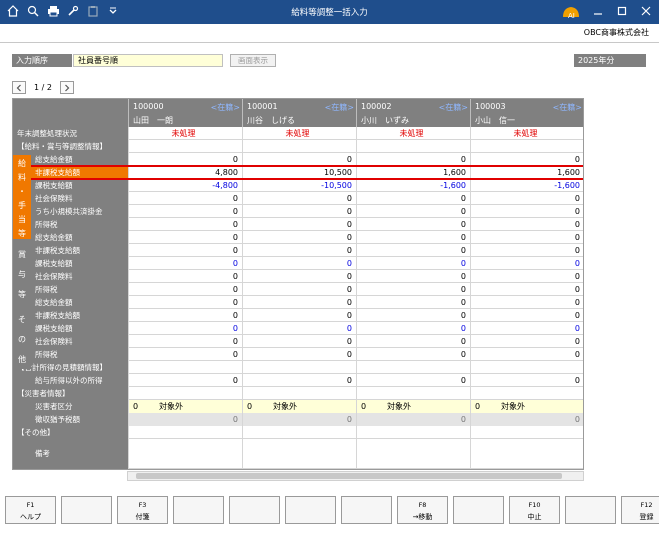  Describe the element at coordinates (349, 476) in the screenshot. I see `scrollbar-thumb` at that location.